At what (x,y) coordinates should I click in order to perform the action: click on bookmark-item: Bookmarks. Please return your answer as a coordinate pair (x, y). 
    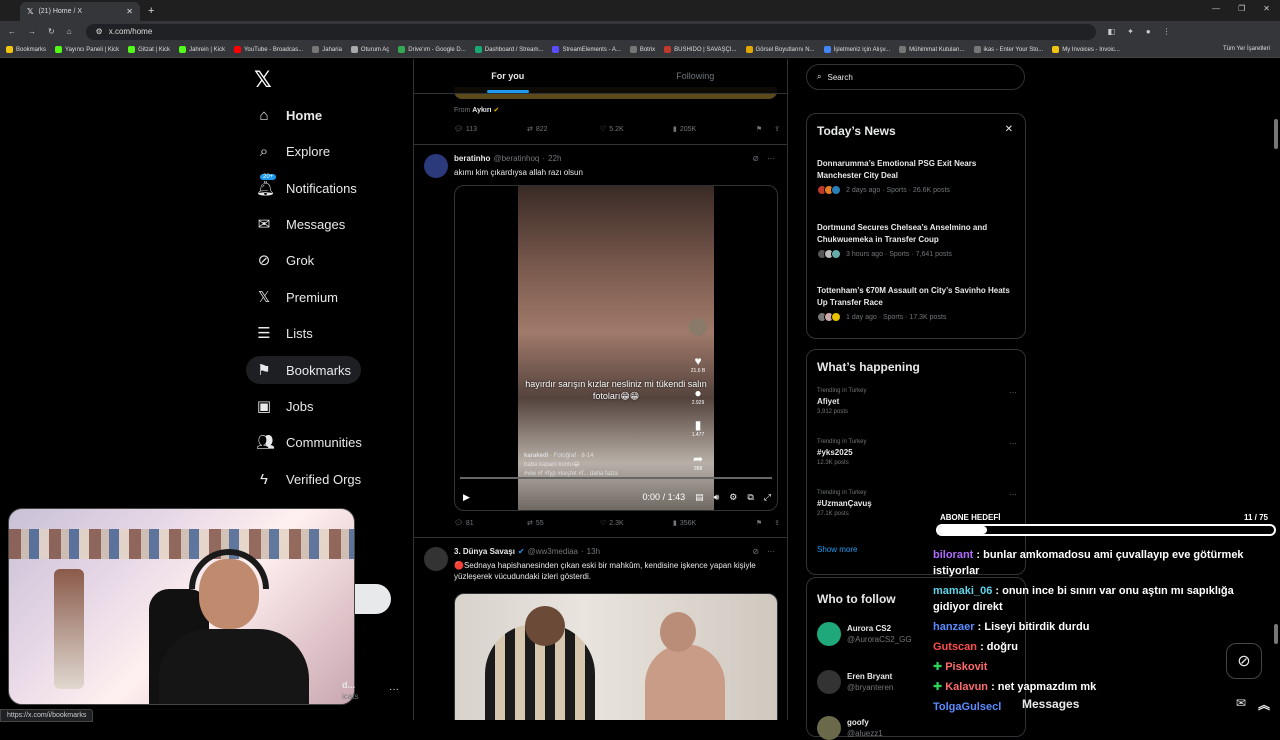
    Looking at the image, I should click on (26, 49).